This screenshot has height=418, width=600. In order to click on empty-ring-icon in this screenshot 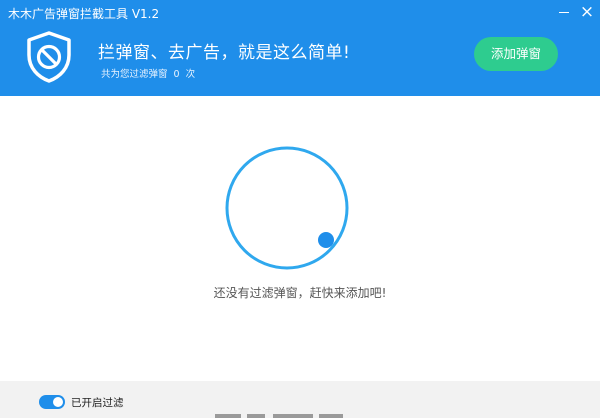, I will do `click(287, 208)`.